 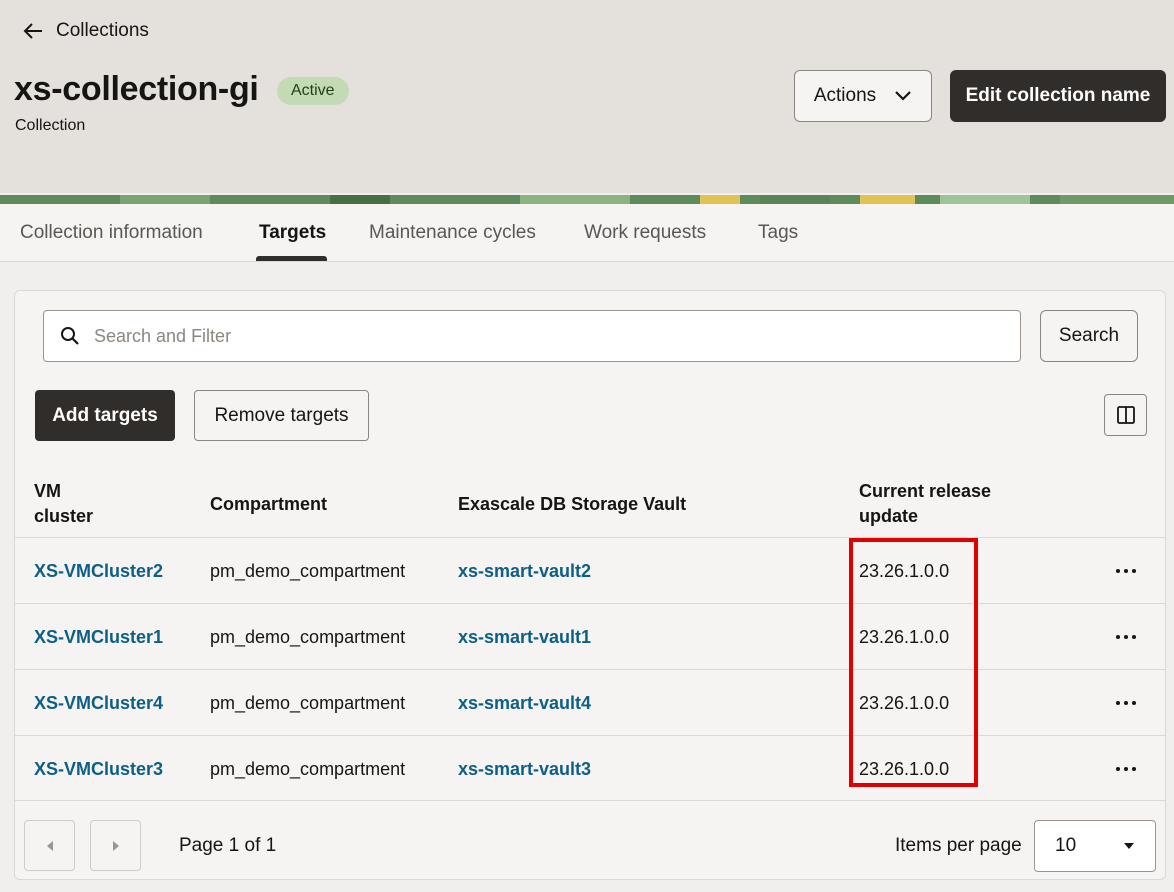 What do you see at coordinates (1129, 846) in the screenshot?
I see `caret-down-icon` at bounding box center [1129, 846].